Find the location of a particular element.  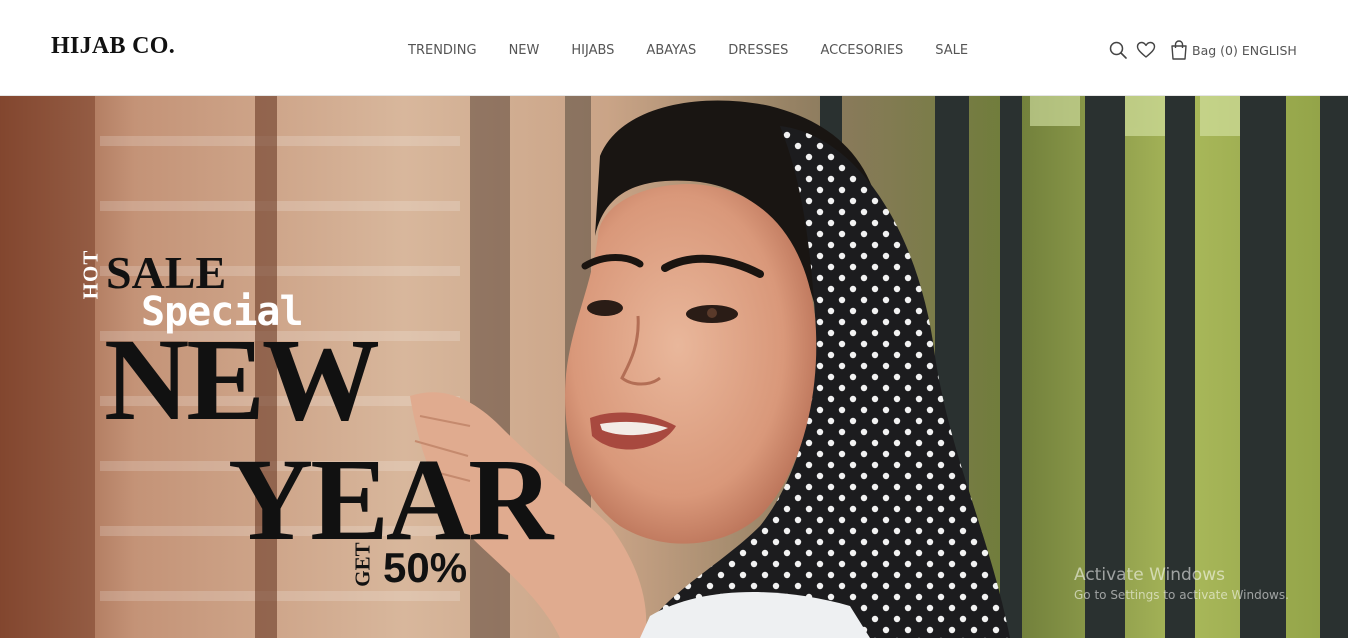

bag-button: Bag (0) is located at coordinates (1204, 50).